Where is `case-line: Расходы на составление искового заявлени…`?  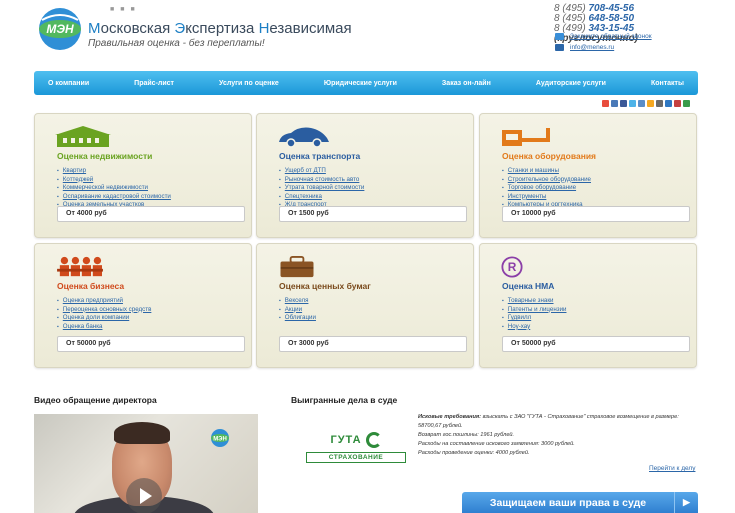
case-line: Расходы на составление искового заявлени… is located at coordinates (558, 444).